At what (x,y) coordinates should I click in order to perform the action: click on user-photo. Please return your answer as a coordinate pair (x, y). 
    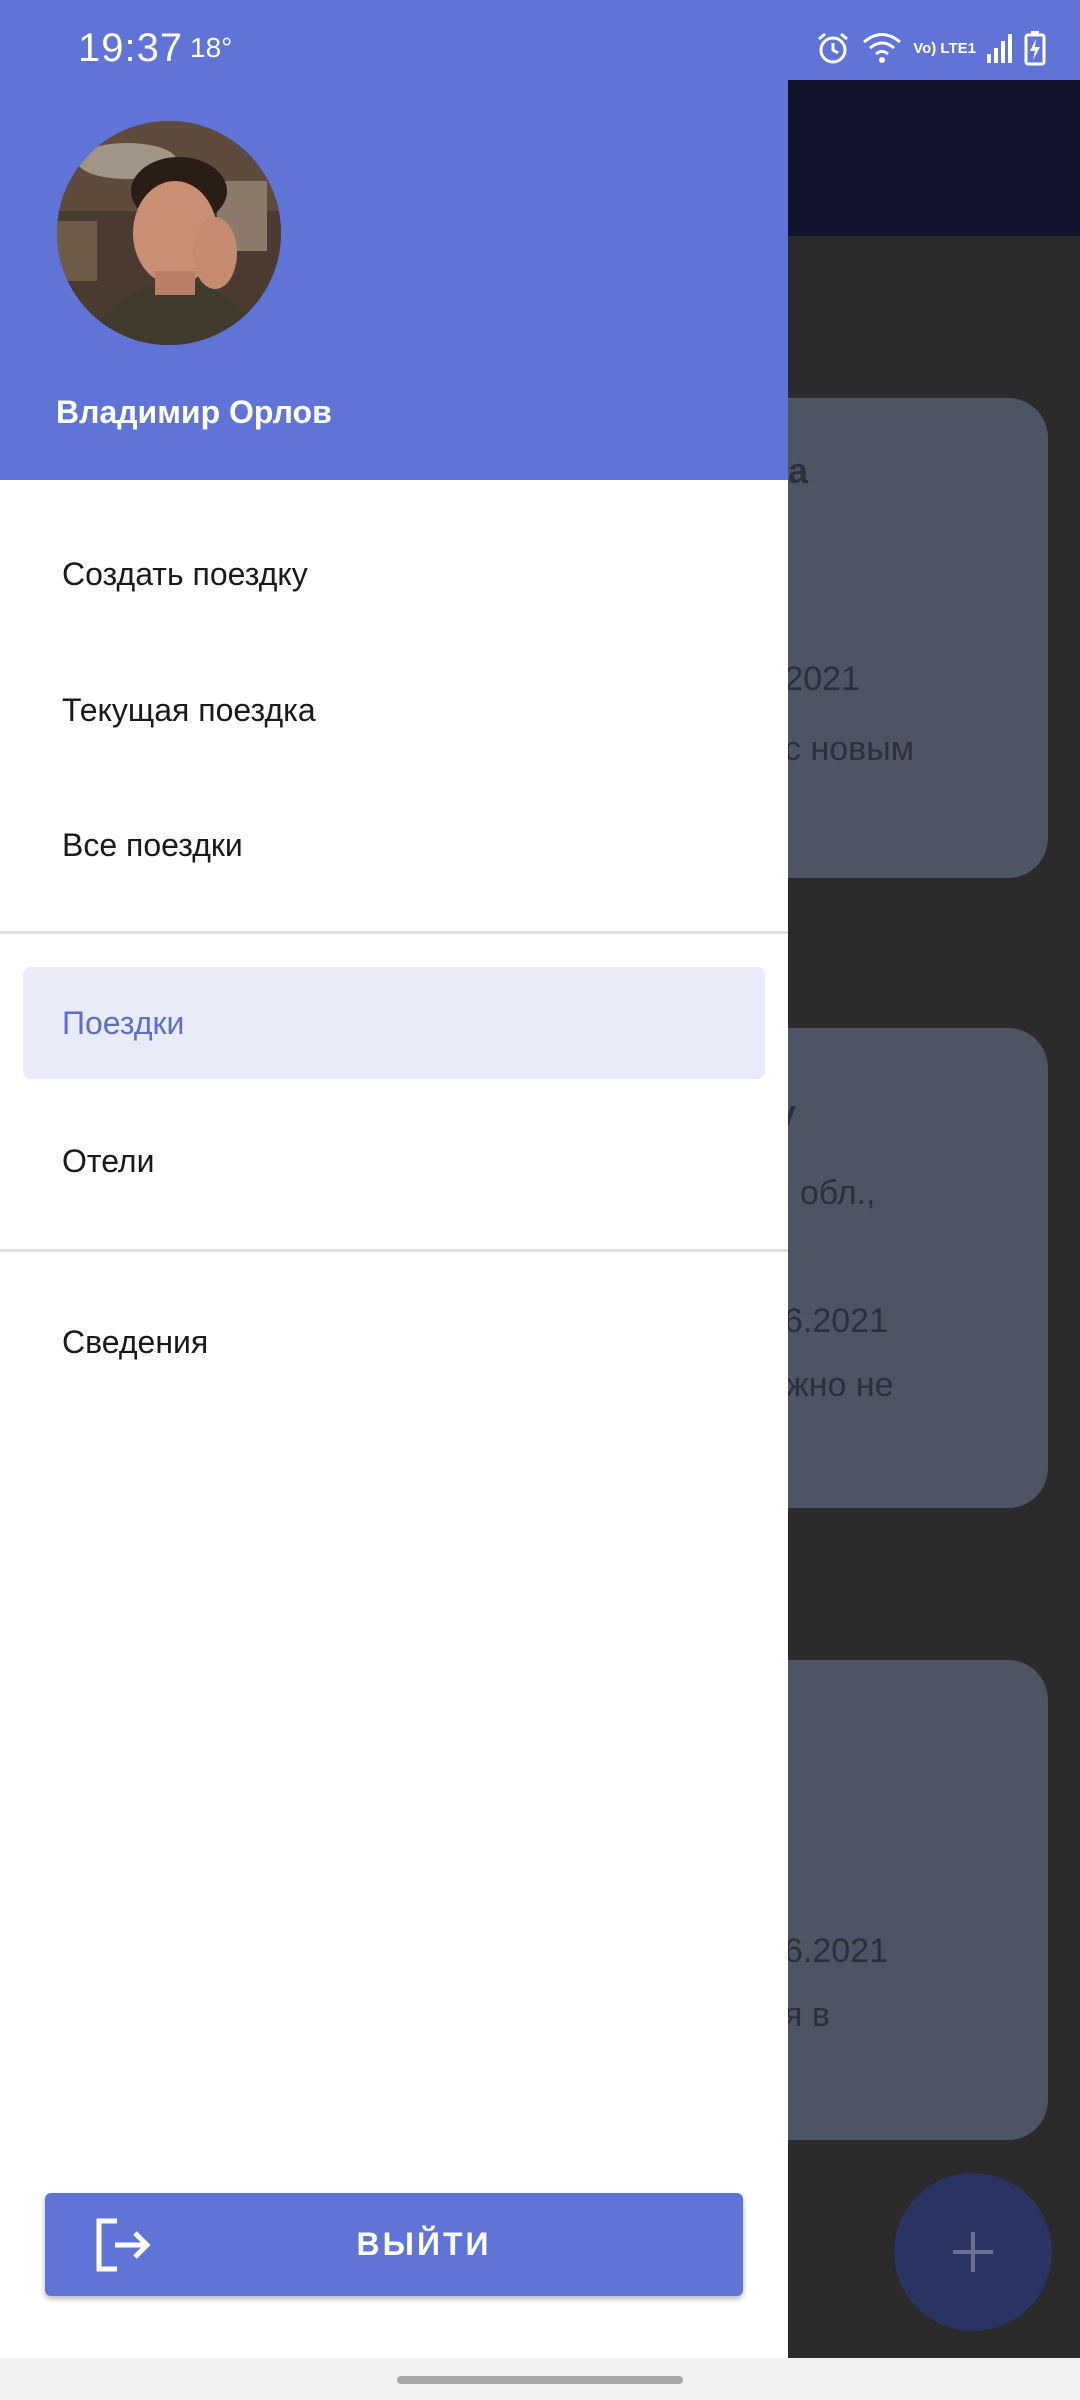
    Looking at the image, I should click on (169, 233).